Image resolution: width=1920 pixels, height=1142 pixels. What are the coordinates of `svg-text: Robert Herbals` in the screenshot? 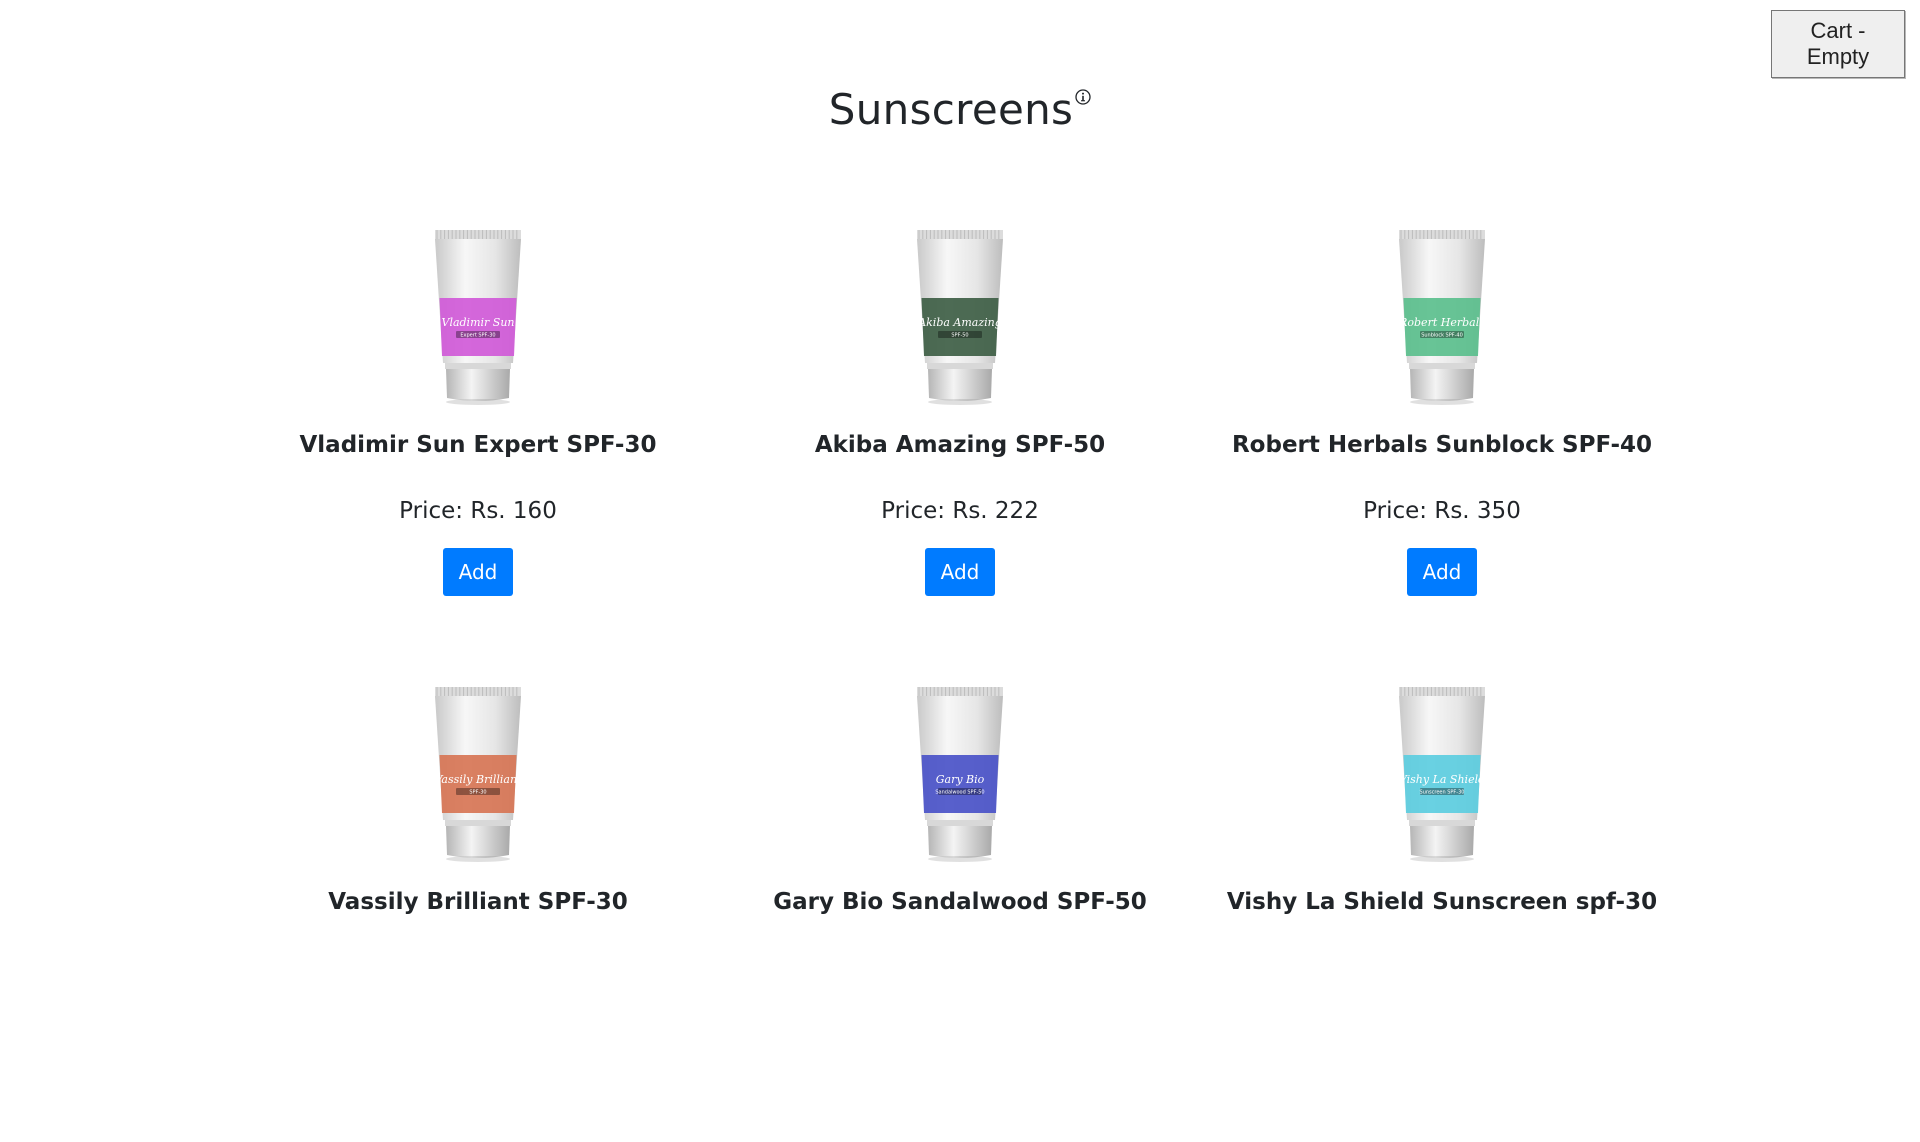 It's located at (1441, 322).